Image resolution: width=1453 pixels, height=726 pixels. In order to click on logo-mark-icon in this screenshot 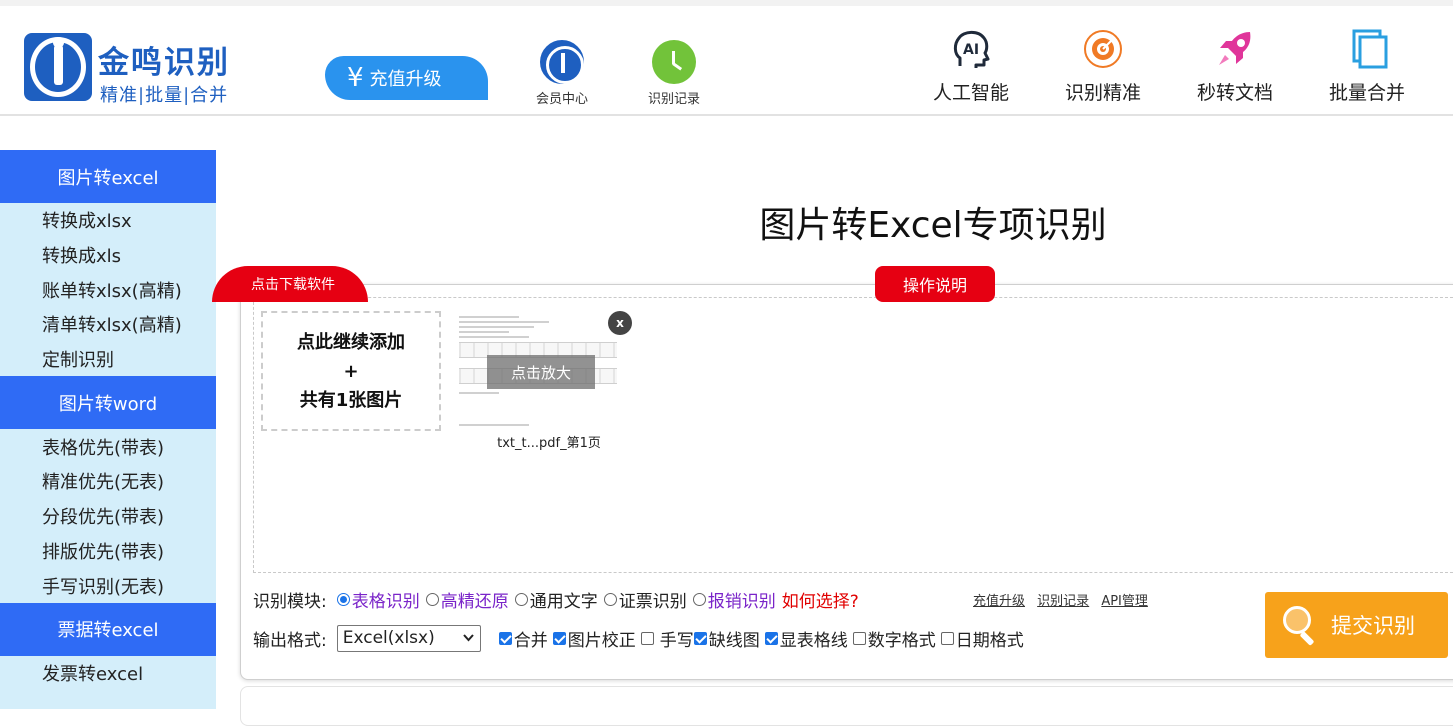, I will do `click(58, 67)`.